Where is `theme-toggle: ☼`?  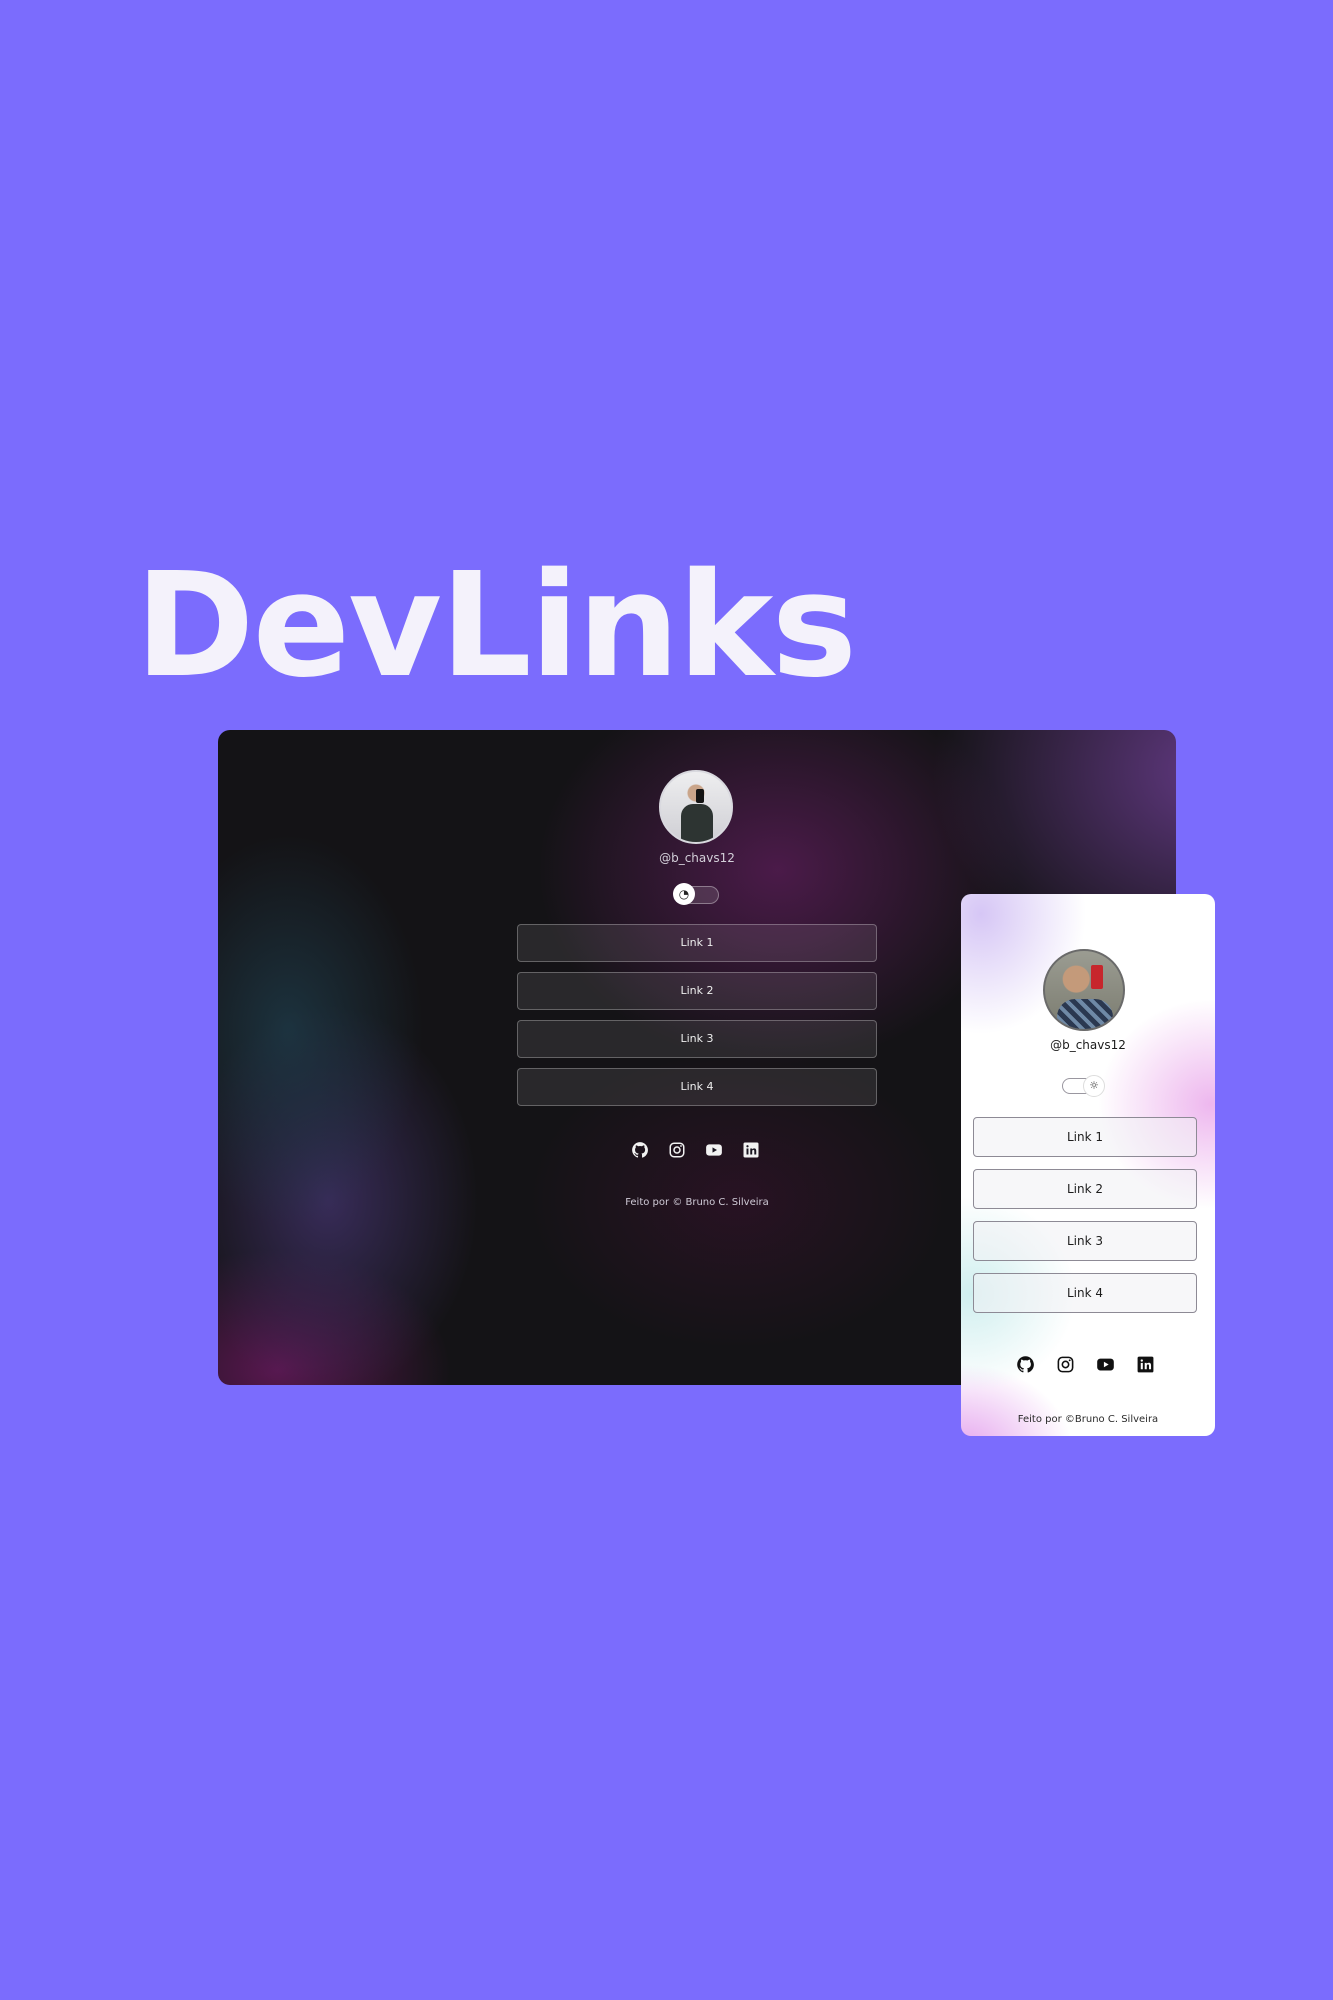
theme-toggle: ☼ is located at coordinates (1083, 1086).